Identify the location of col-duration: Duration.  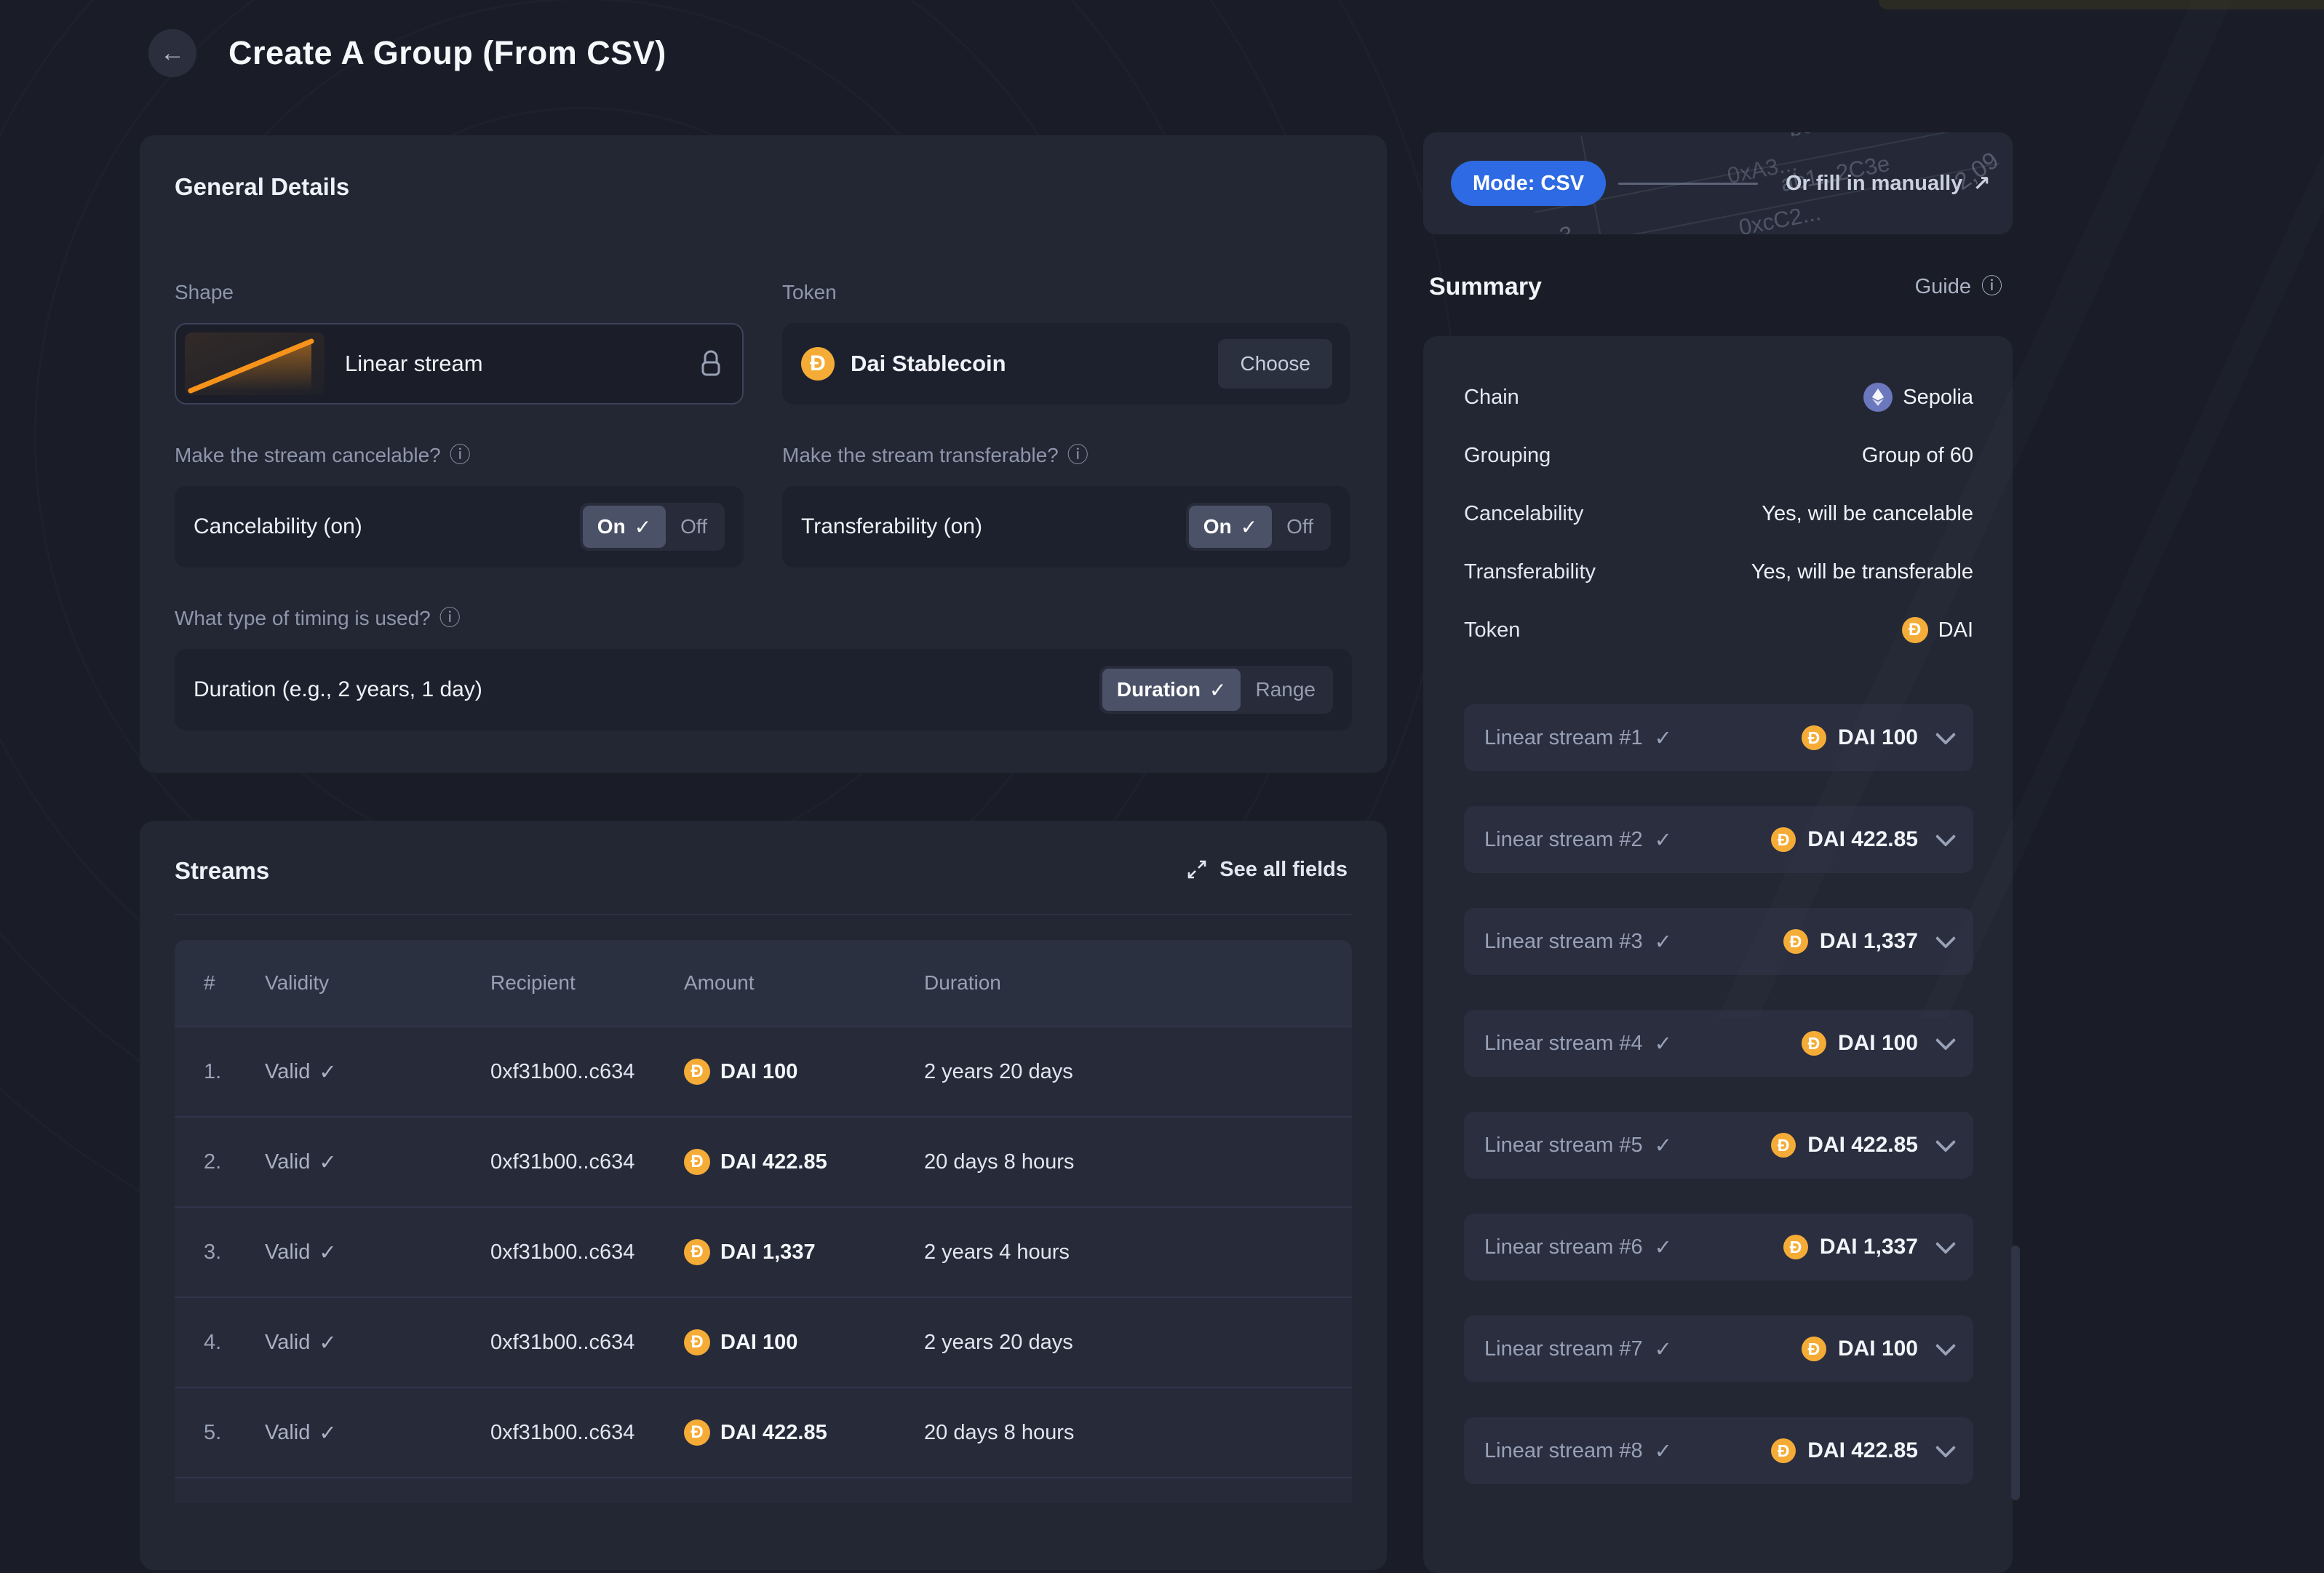
(962, 982).